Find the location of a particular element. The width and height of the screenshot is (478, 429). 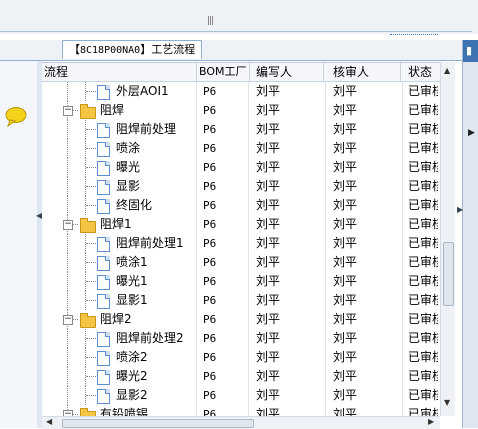

table-row: 曝光P6刘平刘平已审核 is located at coordinates (248, 167).